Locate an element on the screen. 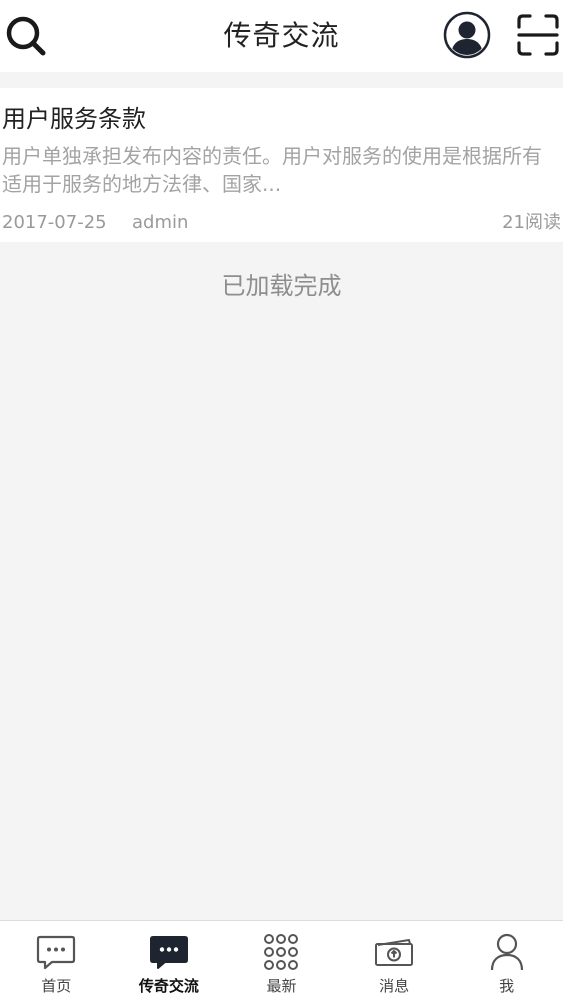  tab-me: 我 is located at coordinates (506, 960).